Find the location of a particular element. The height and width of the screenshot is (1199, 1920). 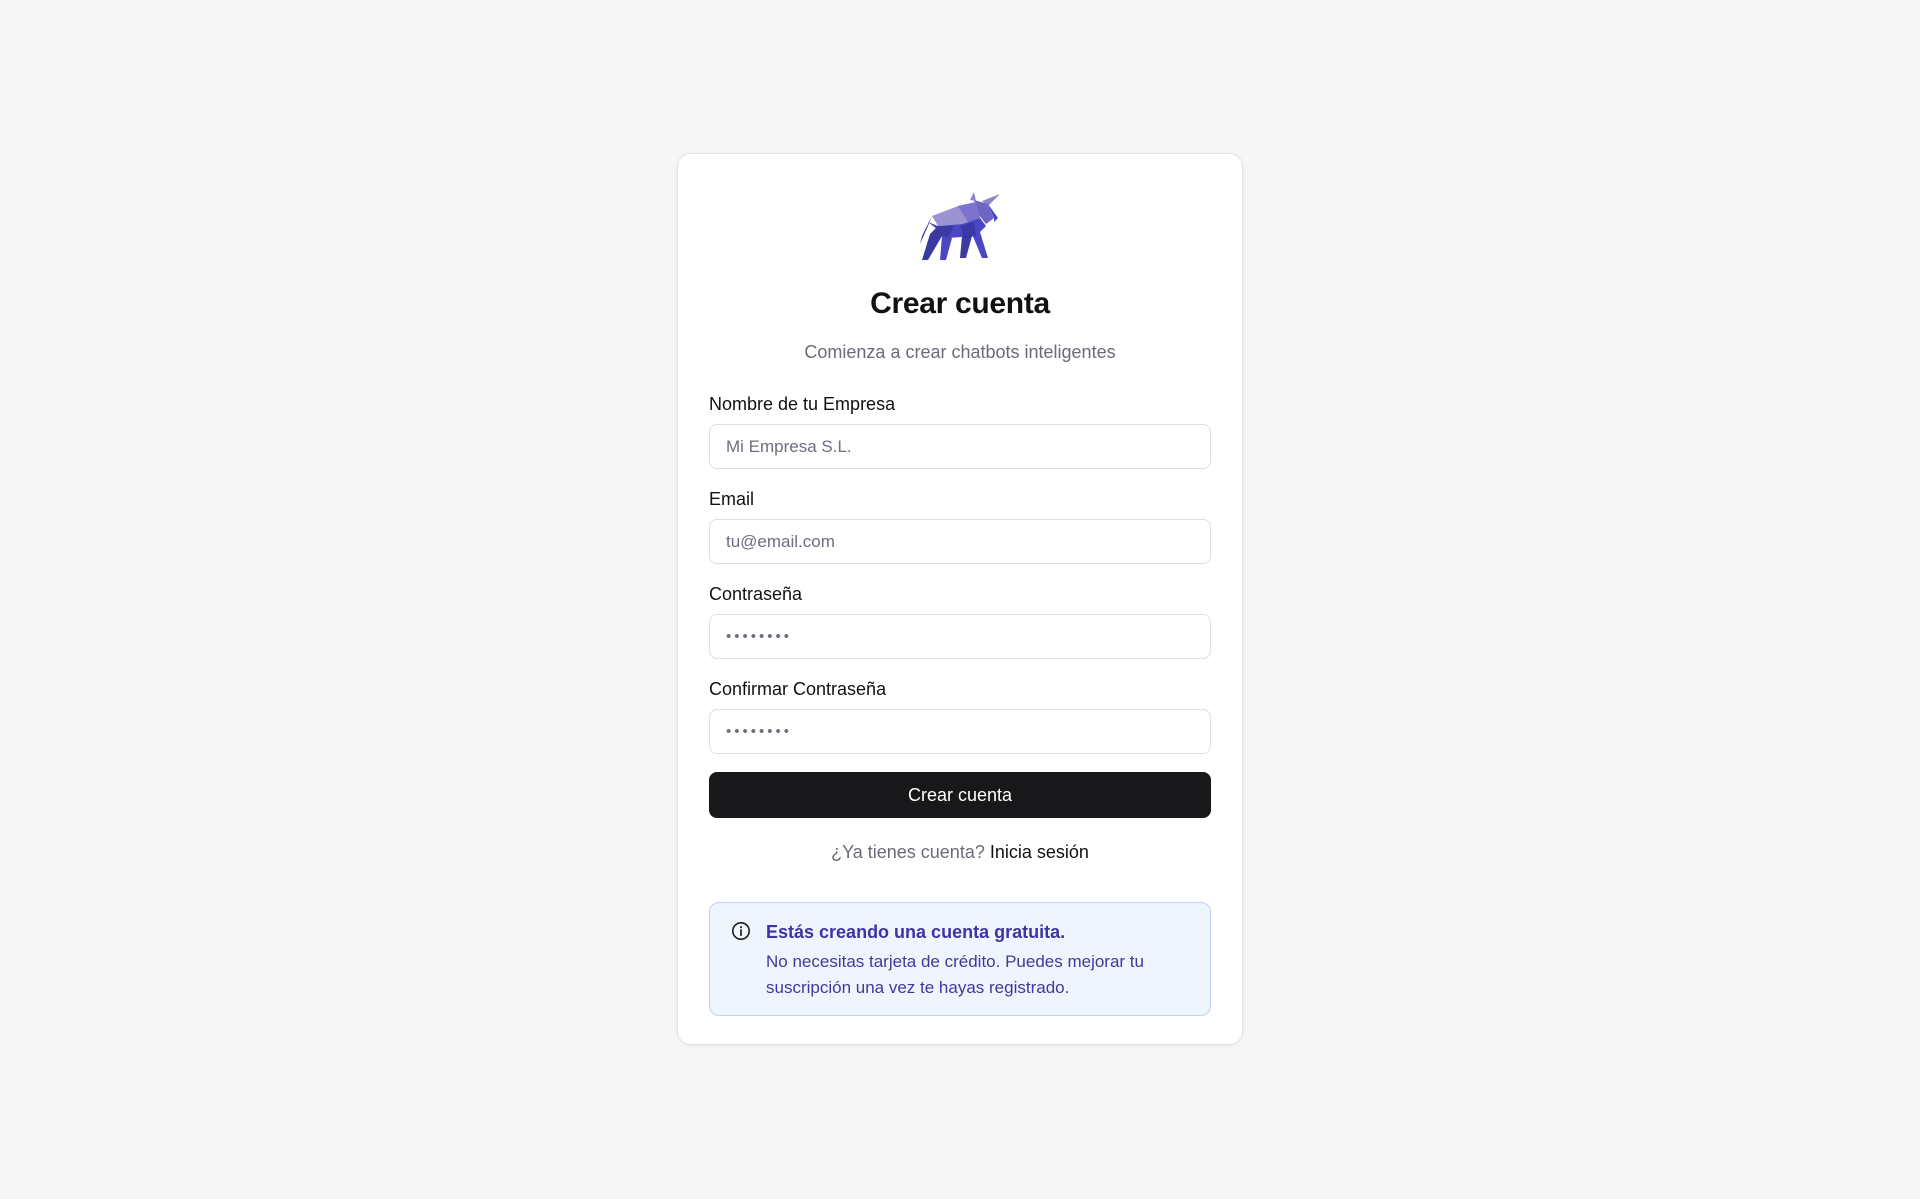

notice-title: Estás creando una cuenta gratuita. is located at coordinates (916, 932).